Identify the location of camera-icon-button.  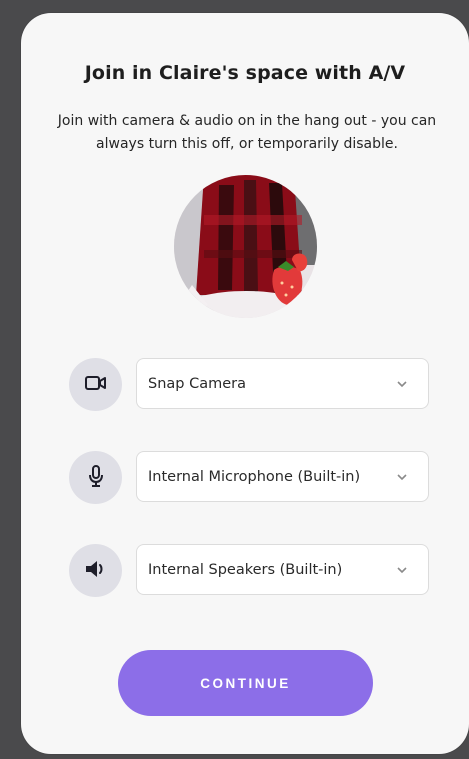
(95, 384).